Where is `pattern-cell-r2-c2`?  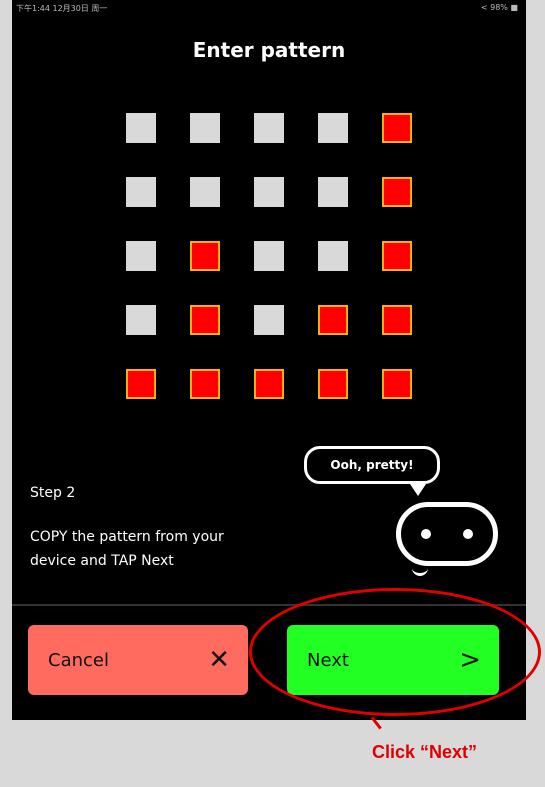
pattern-cell-r2-c2 is located at coordinates (205, 192).